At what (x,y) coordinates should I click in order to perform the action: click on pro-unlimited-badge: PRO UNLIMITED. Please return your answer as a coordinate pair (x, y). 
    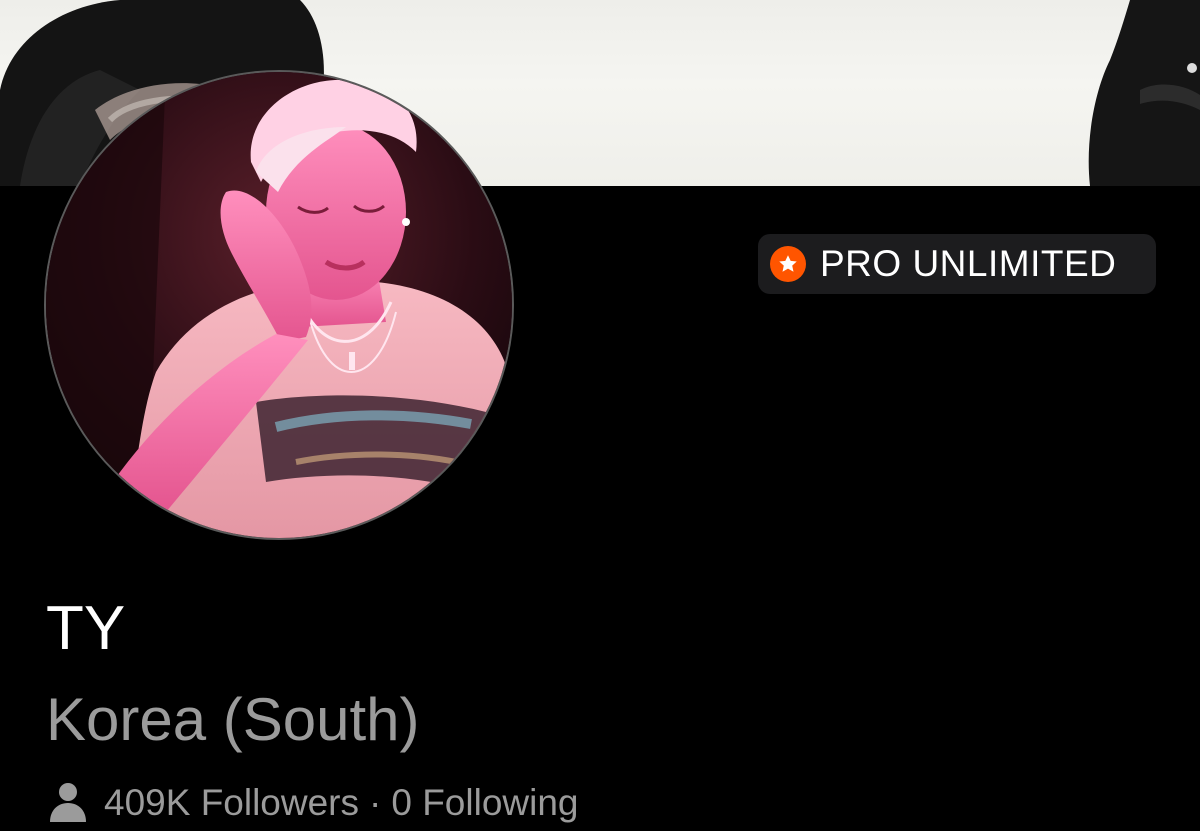
    Looking at the image, I should click on (957, 264).